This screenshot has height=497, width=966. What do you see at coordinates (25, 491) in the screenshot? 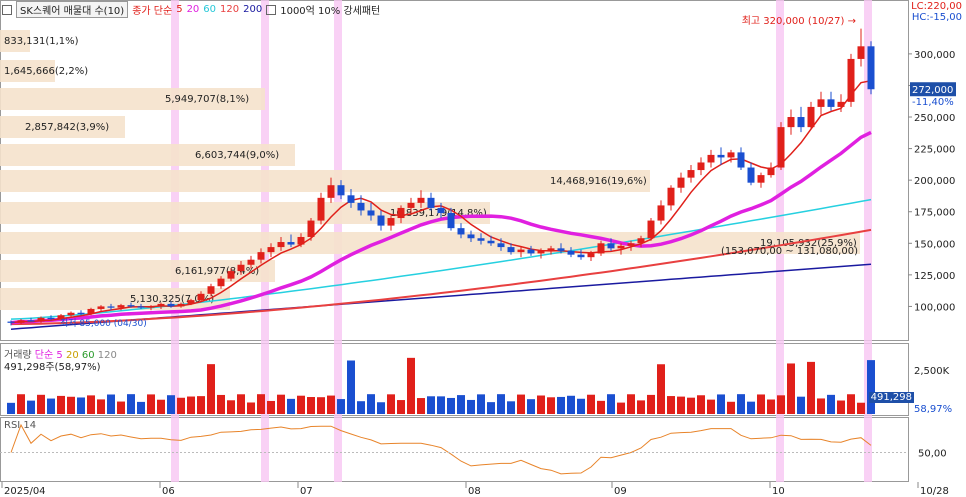
I see `x-tick-label: 2025/04` at bounding box center [25, 491].